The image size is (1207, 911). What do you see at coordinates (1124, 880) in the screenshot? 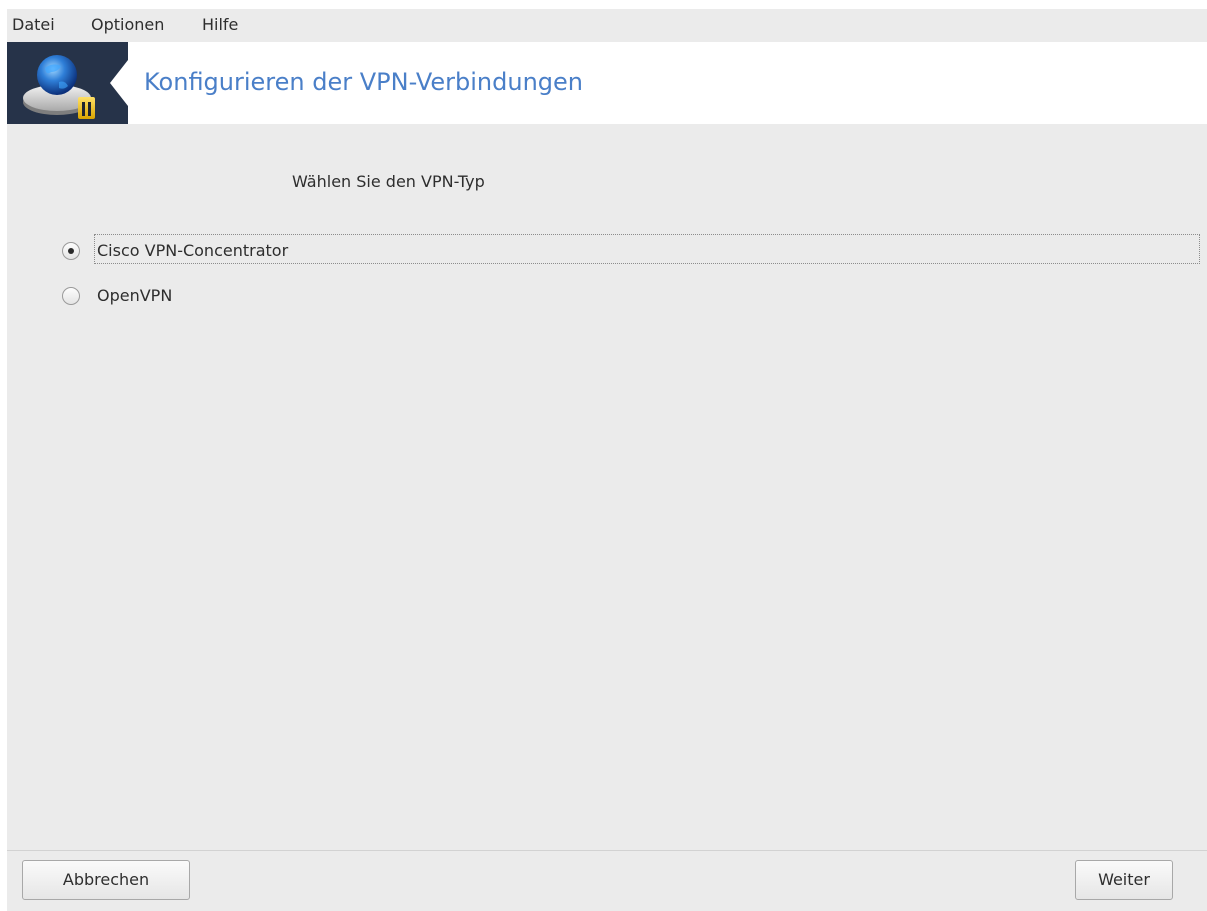
I see `next-button: Weiter` at bounding box center [1124, 880].